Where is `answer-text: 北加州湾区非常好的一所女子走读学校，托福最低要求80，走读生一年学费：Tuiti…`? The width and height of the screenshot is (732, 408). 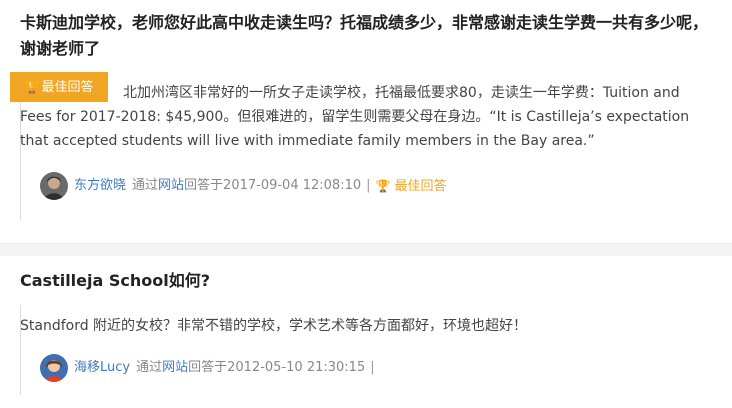 answer-text: 北加州湾区非常好的一所女子走读学校，托福最低要求80，走读生一年学费：Tuiti… is located at coordinates (355, 117).